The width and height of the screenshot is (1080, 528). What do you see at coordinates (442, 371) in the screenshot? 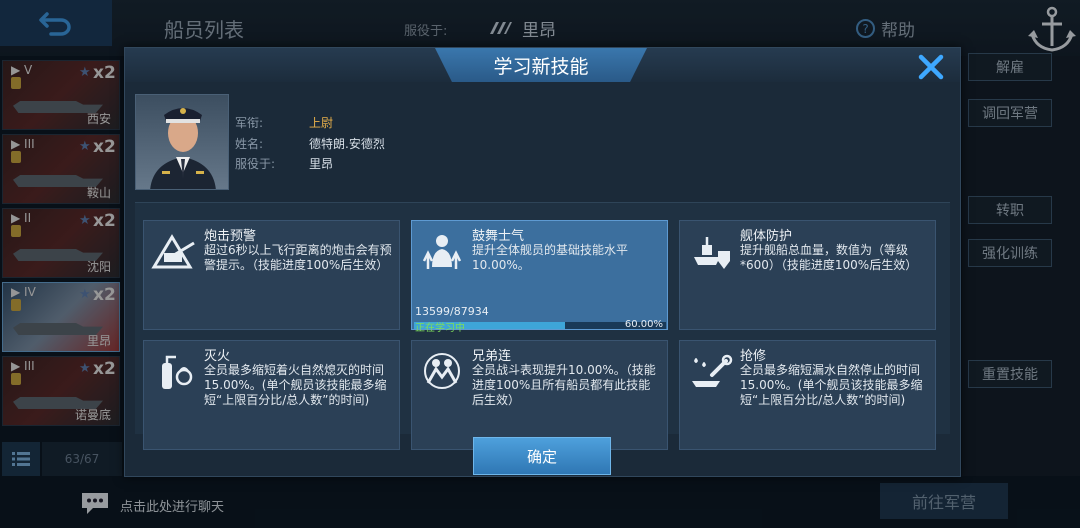
I see `brotherhood-icon` at bounding box center [442, 371].